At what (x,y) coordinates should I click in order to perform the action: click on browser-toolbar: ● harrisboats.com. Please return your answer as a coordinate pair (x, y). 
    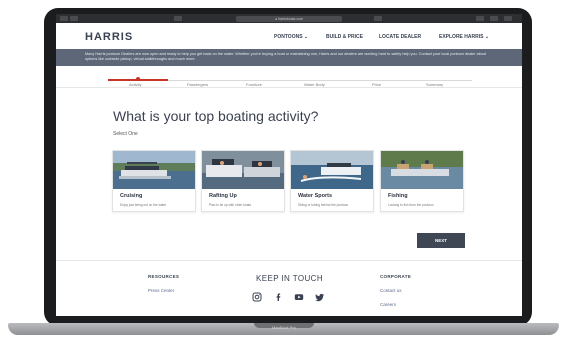
    Looking at the image, I should click on (289, 18).